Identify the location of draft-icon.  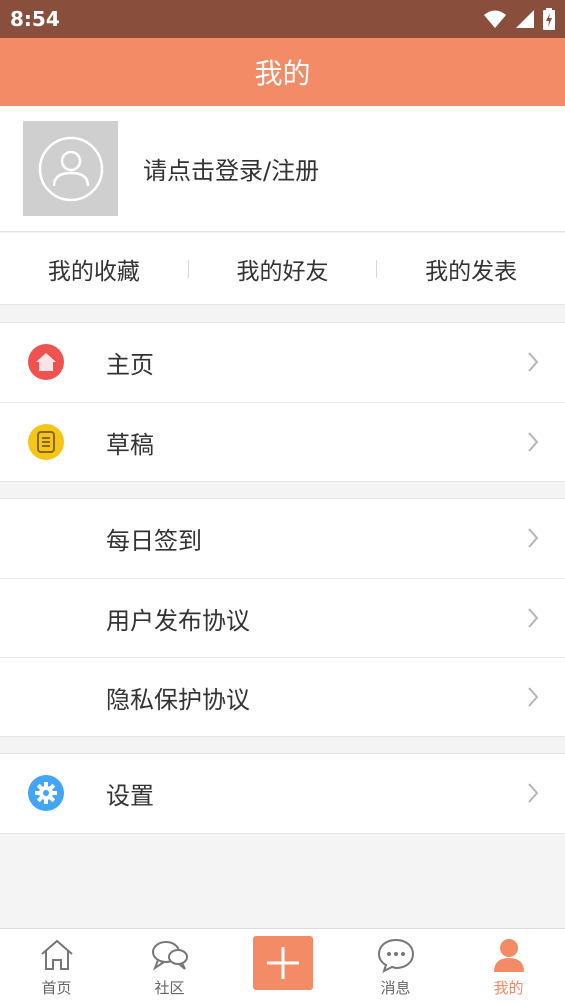
(46, 442).